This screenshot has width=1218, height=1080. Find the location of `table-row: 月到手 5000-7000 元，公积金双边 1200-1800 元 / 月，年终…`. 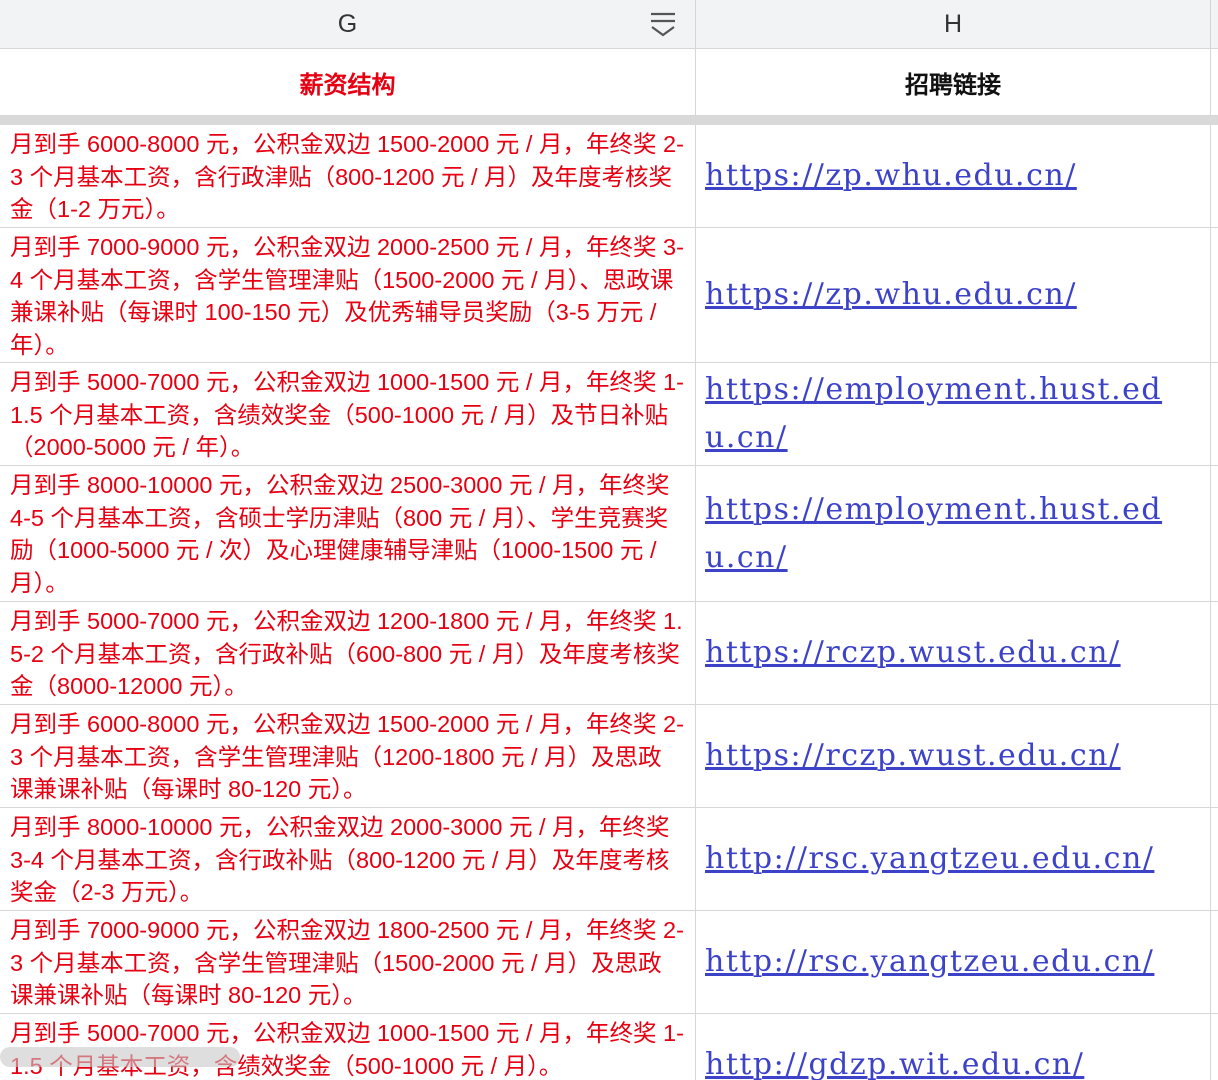

table-row: 月到手 5000-7000 元，公积金双边 1200-1800 元 / 月，年终… is located at coordinates (609, 653).